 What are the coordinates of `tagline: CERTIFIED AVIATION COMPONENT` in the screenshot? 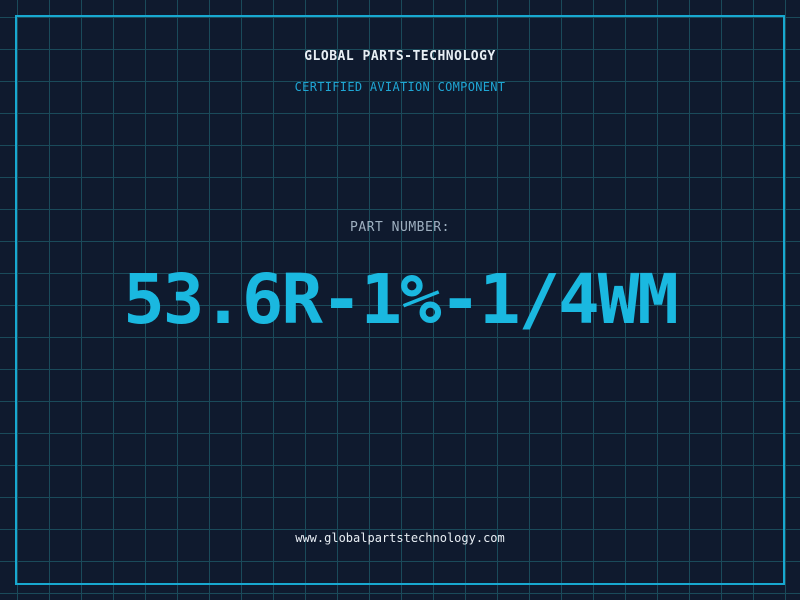 It's located at (400, 87).